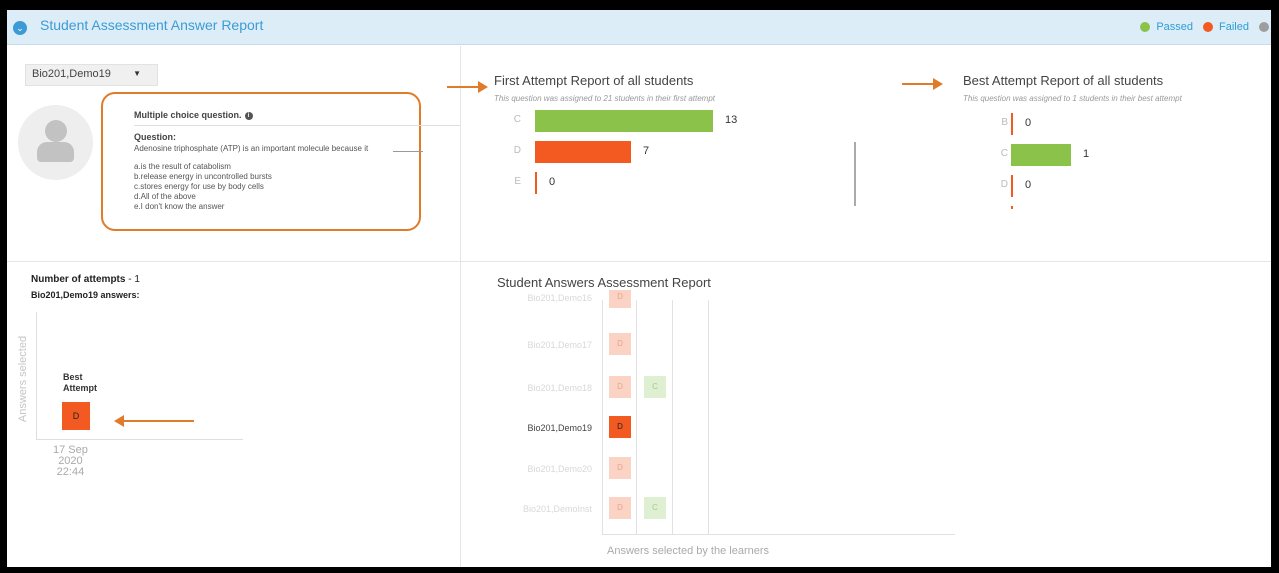  What do you see at coordinates (559, 469) in the screenshot?
I see `student-name-label: Bio201,Demo20` at bounding box center [559, 469].